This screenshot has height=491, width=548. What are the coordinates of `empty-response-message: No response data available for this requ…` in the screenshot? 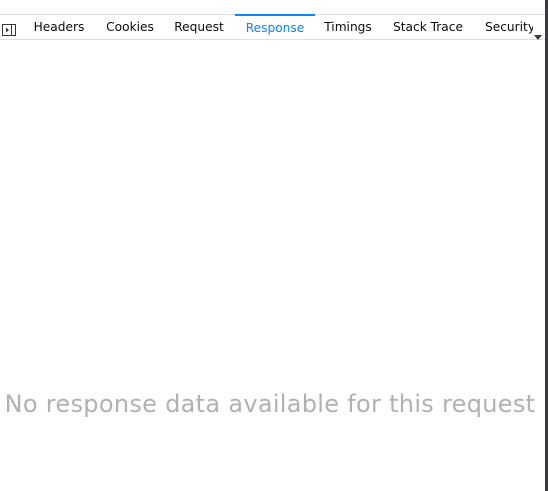 It's located at (270, 404).